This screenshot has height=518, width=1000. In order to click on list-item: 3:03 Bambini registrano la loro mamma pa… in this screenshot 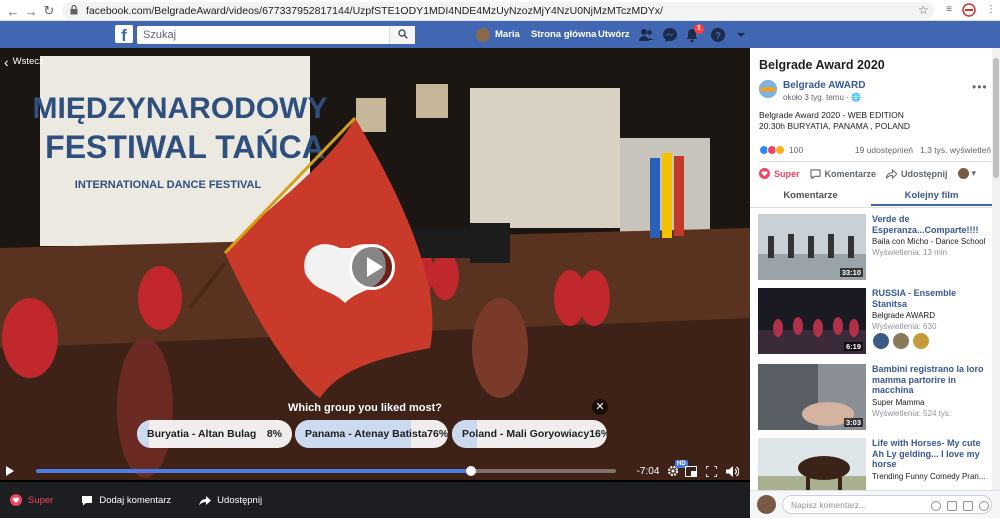, I will do `click(874, 399)`.